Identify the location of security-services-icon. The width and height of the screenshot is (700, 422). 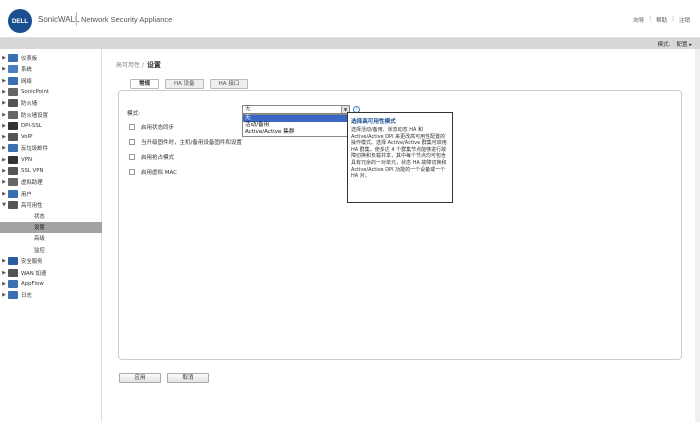
(13, 261).